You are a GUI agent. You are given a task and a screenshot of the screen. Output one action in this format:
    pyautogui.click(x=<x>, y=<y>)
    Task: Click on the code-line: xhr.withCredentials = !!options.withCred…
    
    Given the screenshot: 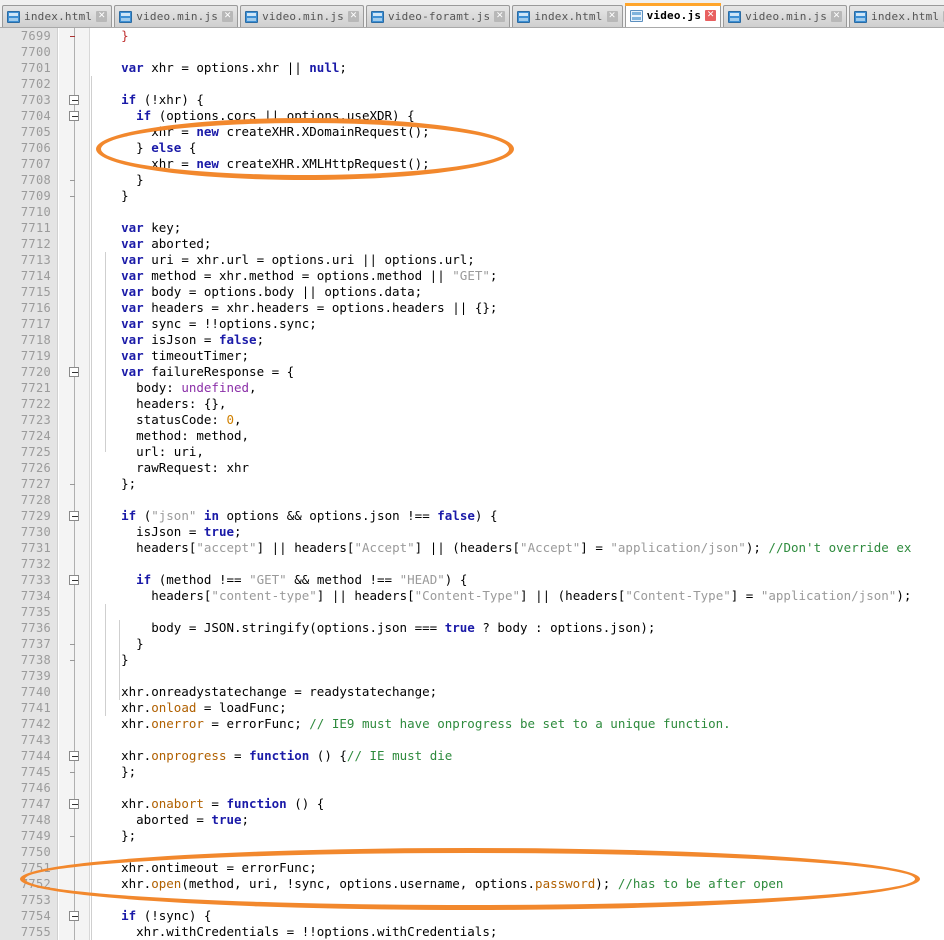 What is the action you would take?
    pyautogui.click(x=294, y=932)
    